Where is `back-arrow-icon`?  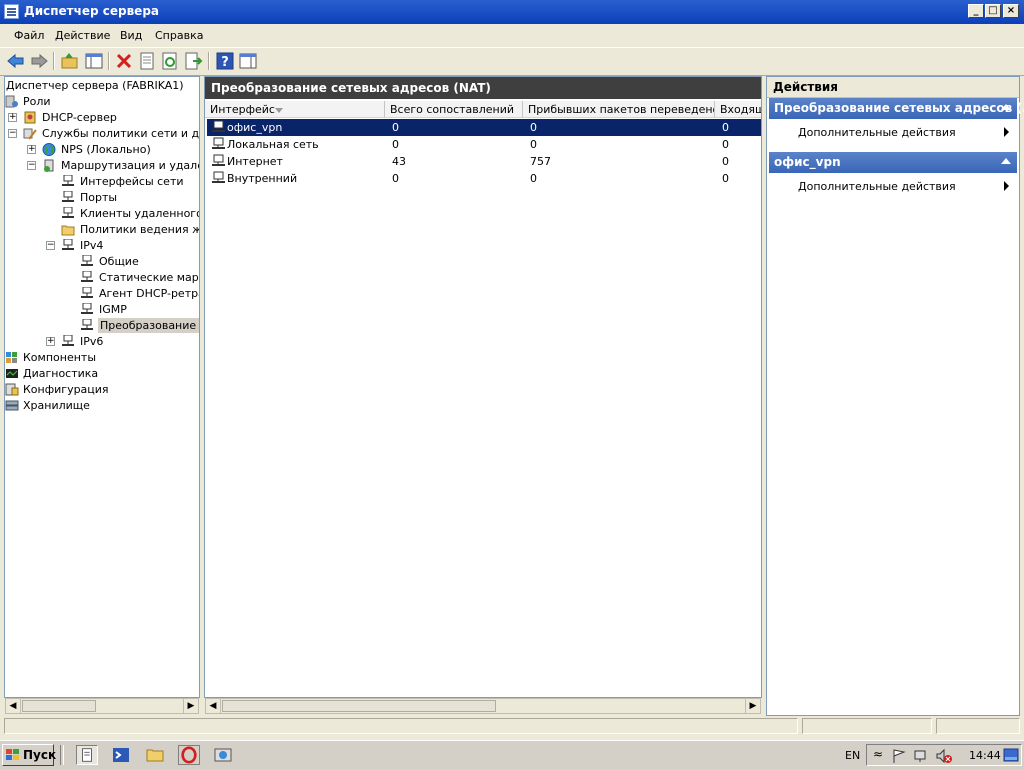 back-arrow-icon is located at coordinates (16, 61).